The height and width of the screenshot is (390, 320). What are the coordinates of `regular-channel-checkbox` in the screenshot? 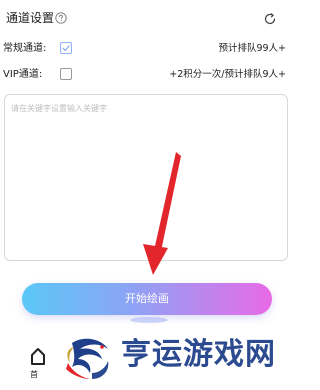 It's located at (66, 48).